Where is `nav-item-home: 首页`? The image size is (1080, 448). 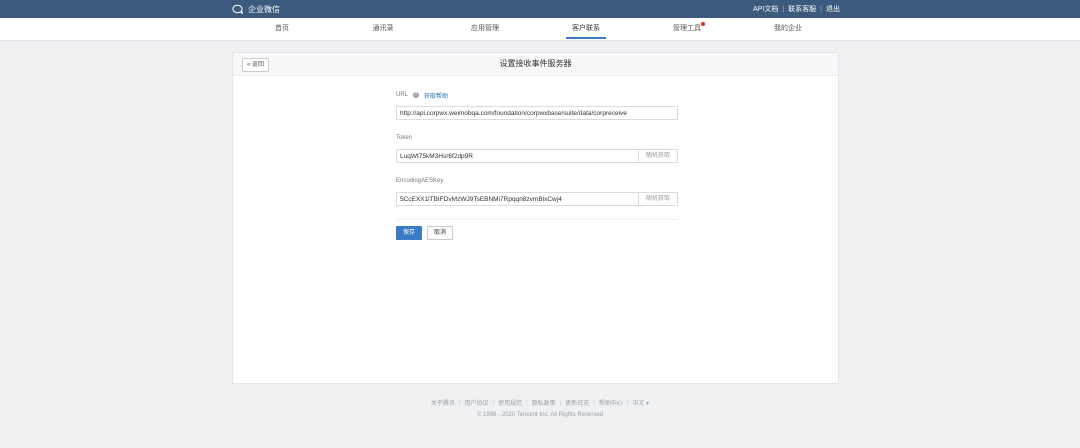
nav-item-home: 首页 is located at coordinates (282, 29).